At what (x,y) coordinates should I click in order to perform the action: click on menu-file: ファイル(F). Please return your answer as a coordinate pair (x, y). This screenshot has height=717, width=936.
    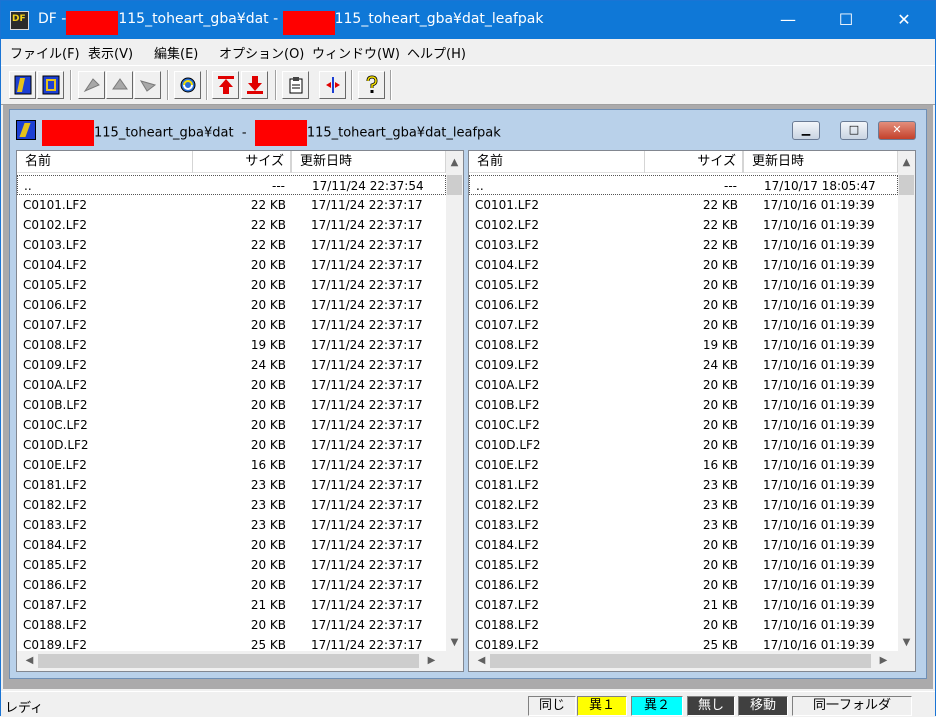
    Looking at the image, I should click on (45, 52).